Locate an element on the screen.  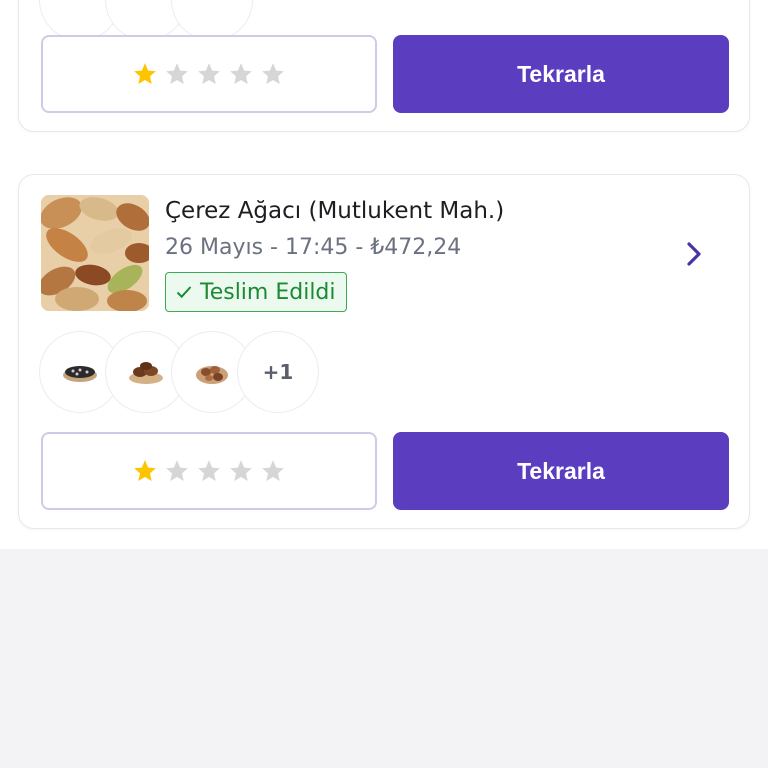
store-name: Çerez Ağacı (Mutlukent Mah.) is located at coordinates (335, 211).